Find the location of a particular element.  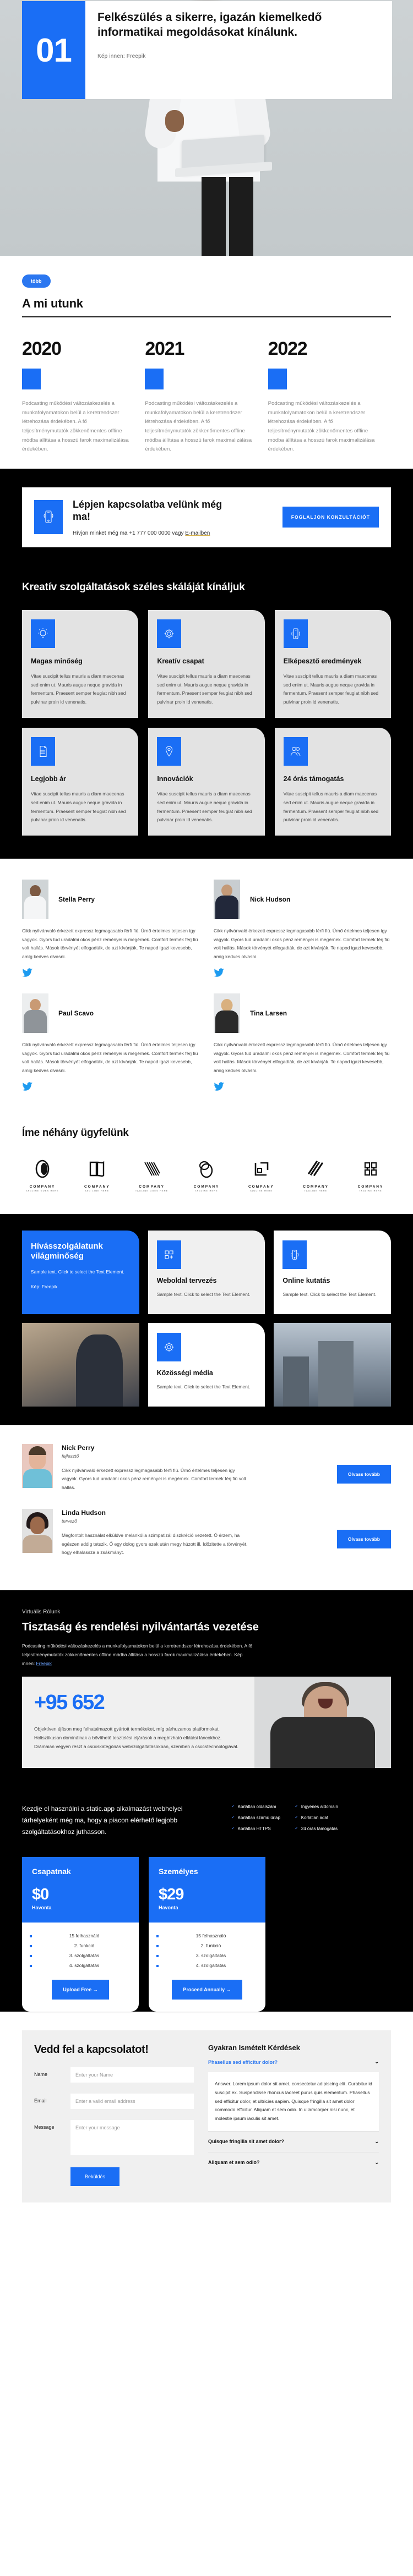

timeline-marker is located at coordinates (277, 379).